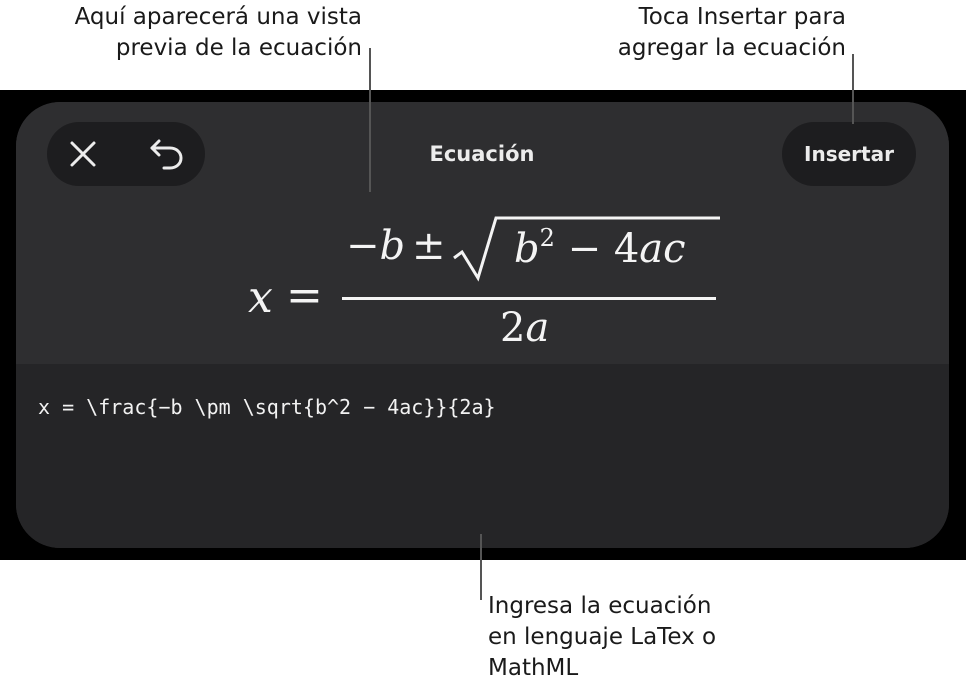 This screenshot has height=694, width=966. Describe the element at coordinates (529, 298) in the screenshot. I see `fraction-bar` at that location.